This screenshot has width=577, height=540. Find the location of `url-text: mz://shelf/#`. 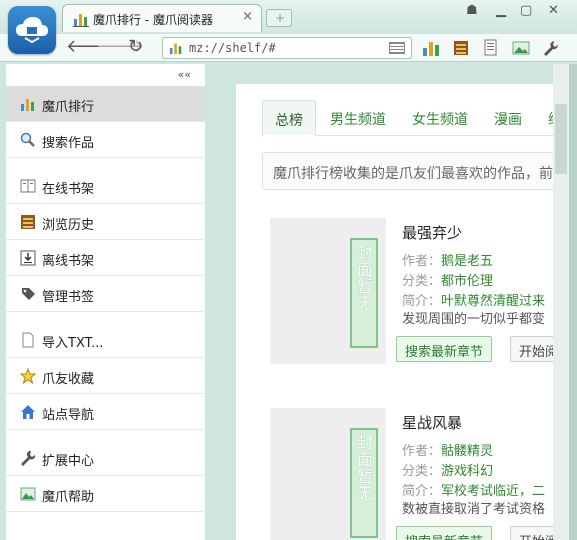

url-text: mz://shelf/# is located at coordinates (232, 48).